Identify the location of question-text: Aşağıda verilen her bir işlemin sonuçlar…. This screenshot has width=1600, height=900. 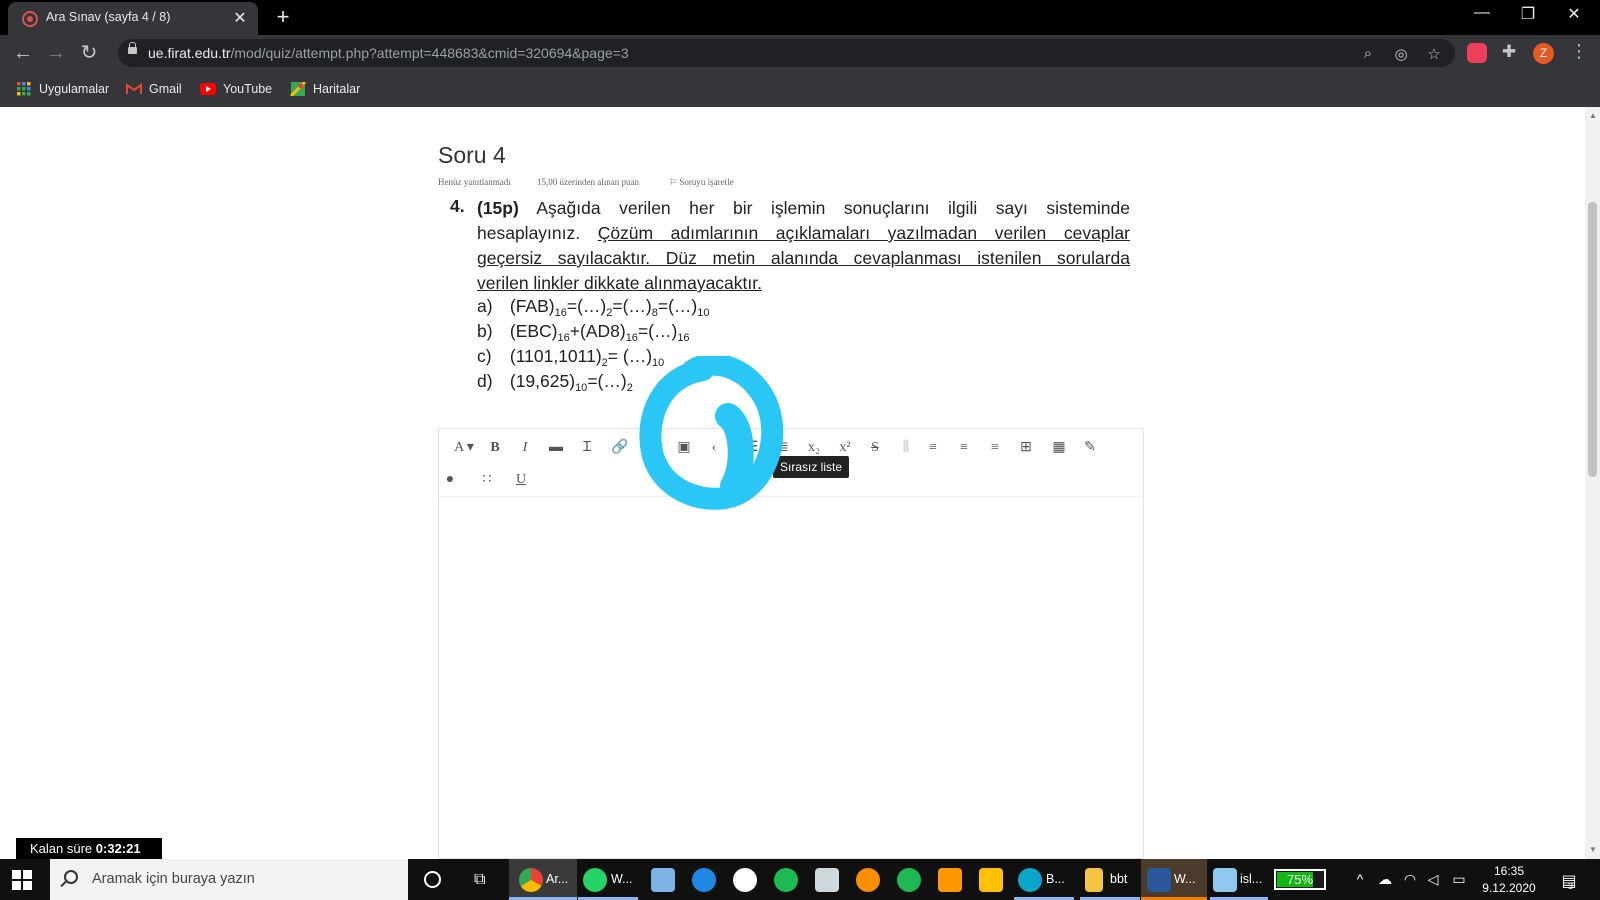
(833, 208).